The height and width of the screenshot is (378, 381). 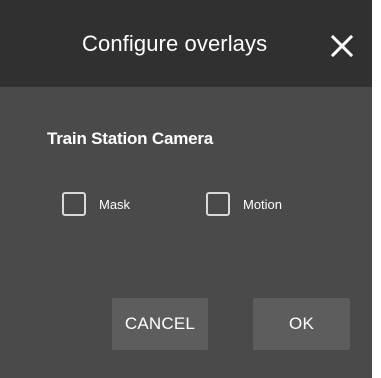 I want to click on motion-checkbox-label: Motion, so click(x=263, y=204).